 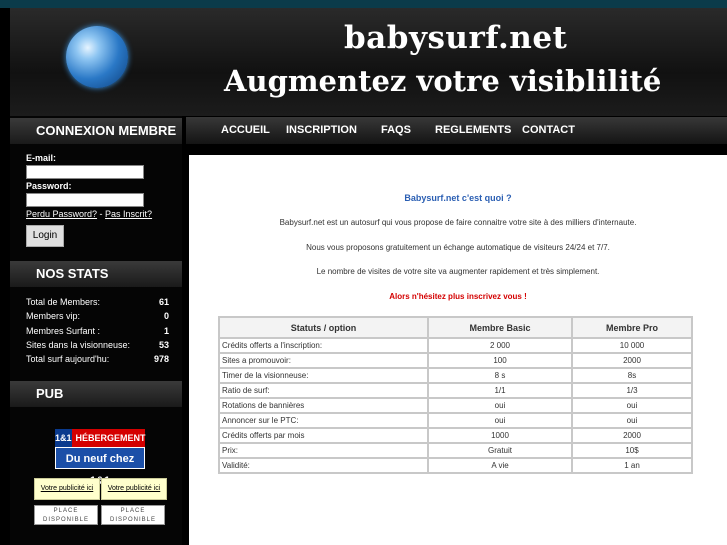 I want to click on table-row: Rotations de bannières oui oui, so click(x=455, y=405).